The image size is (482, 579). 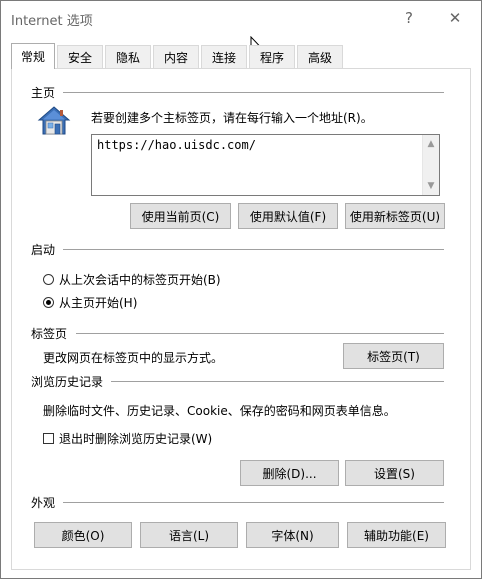 What do you see at coordinates (224, 56) in the screenshot?
I see `tab-connections: 连接` at bounding box center [224, 56].